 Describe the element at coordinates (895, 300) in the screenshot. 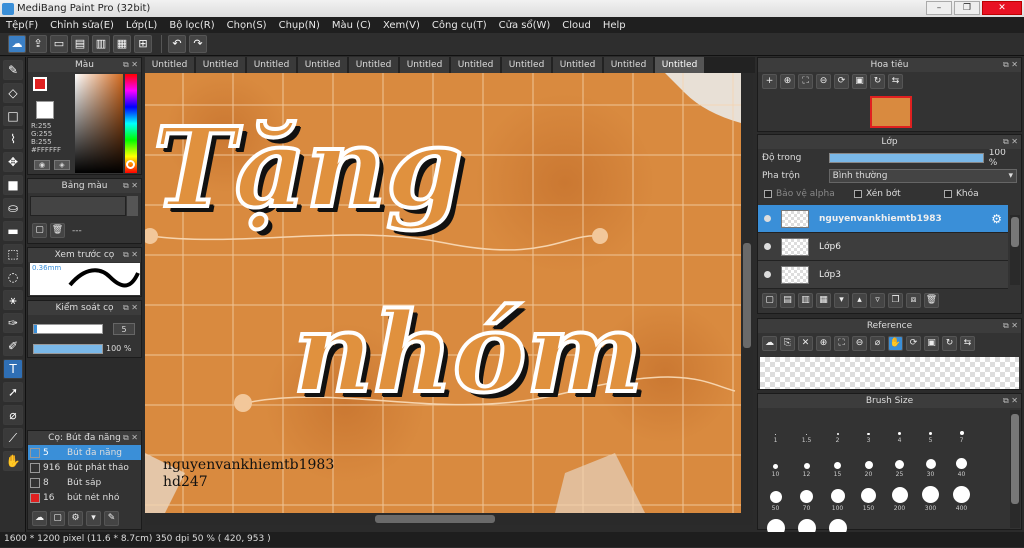

I see `duplicate-layer-icon: ❐` at that location.